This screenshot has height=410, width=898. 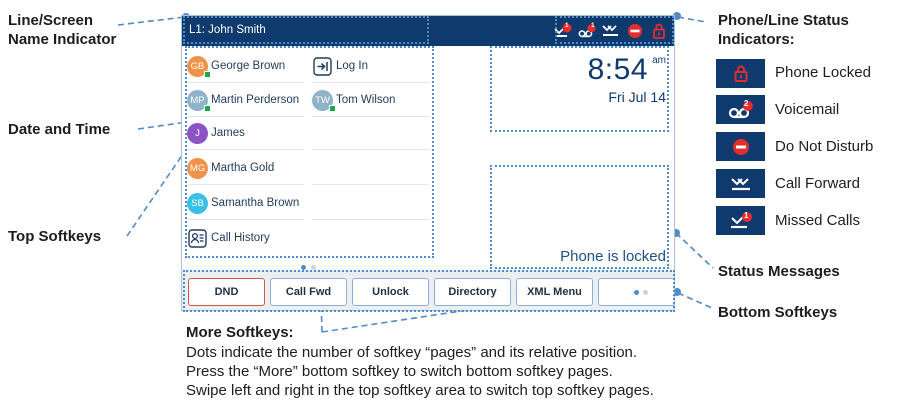 I want to click on legend-label-phone-locked: Phone Locked, so click(x=823, y=72).